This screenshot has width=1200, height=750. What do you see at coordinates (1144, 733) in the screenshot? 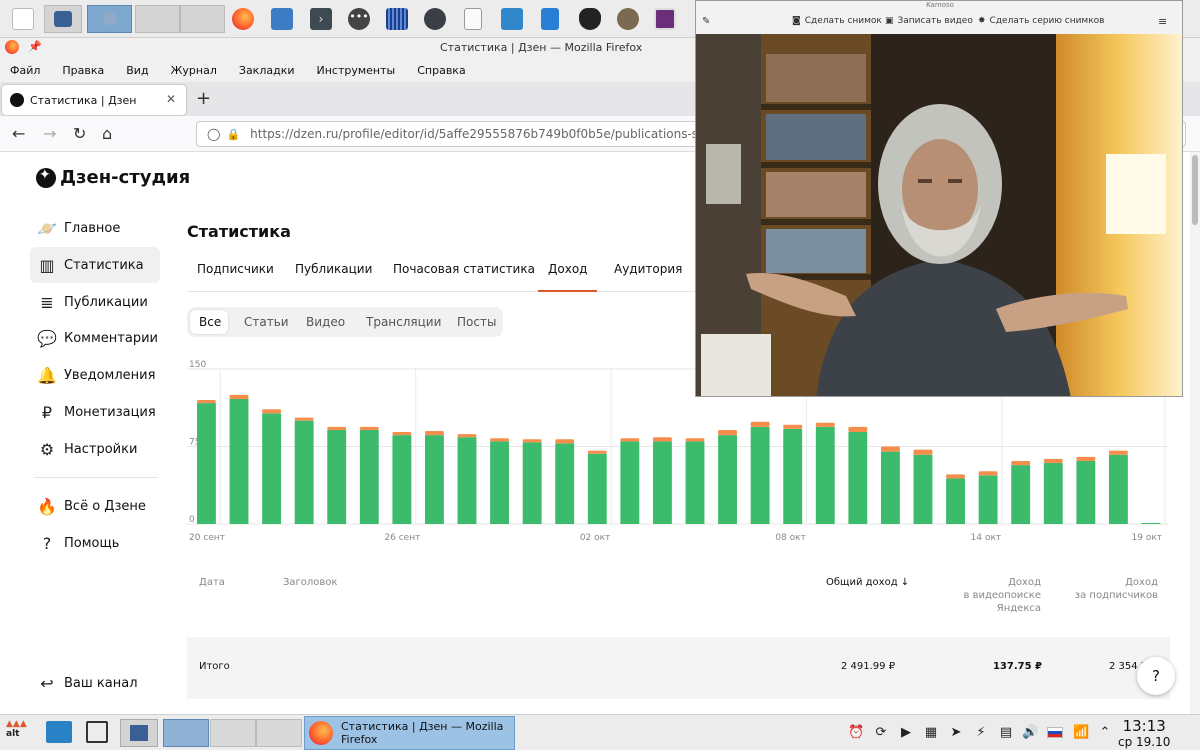
I see `clock: 13:13 ср 19.10` at bounding box center [1144, 733].